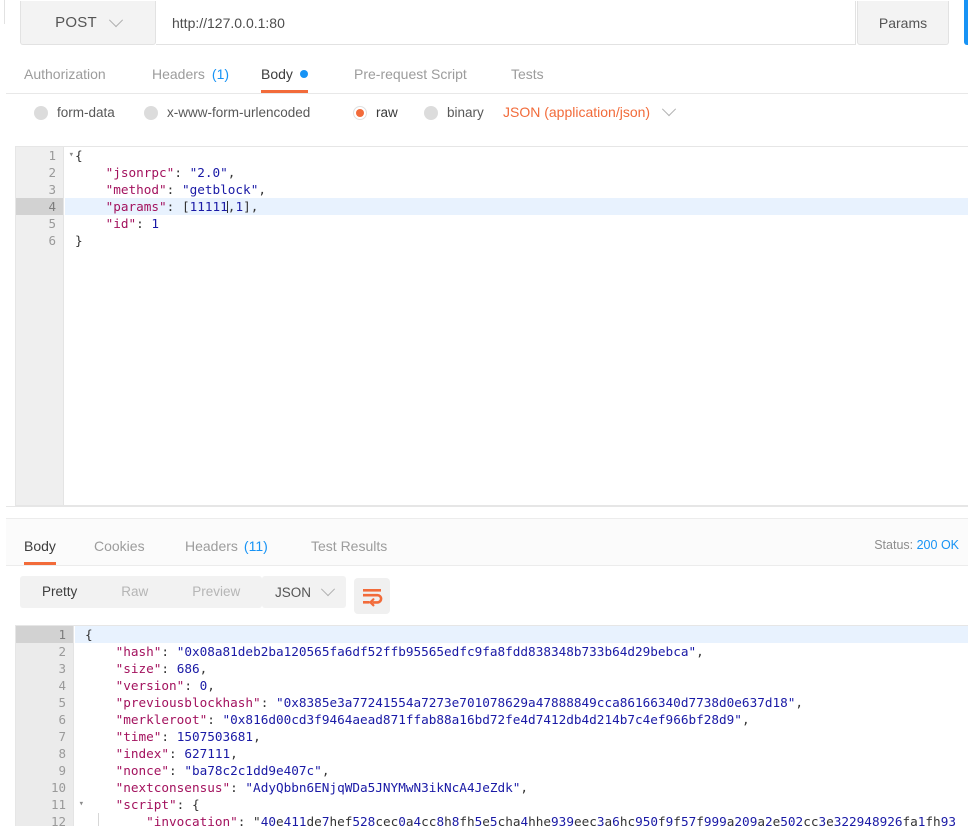 Image resolution: width=968 pixels, height=826 pixels. I want to click on panel-splitter, so click(487, 512).